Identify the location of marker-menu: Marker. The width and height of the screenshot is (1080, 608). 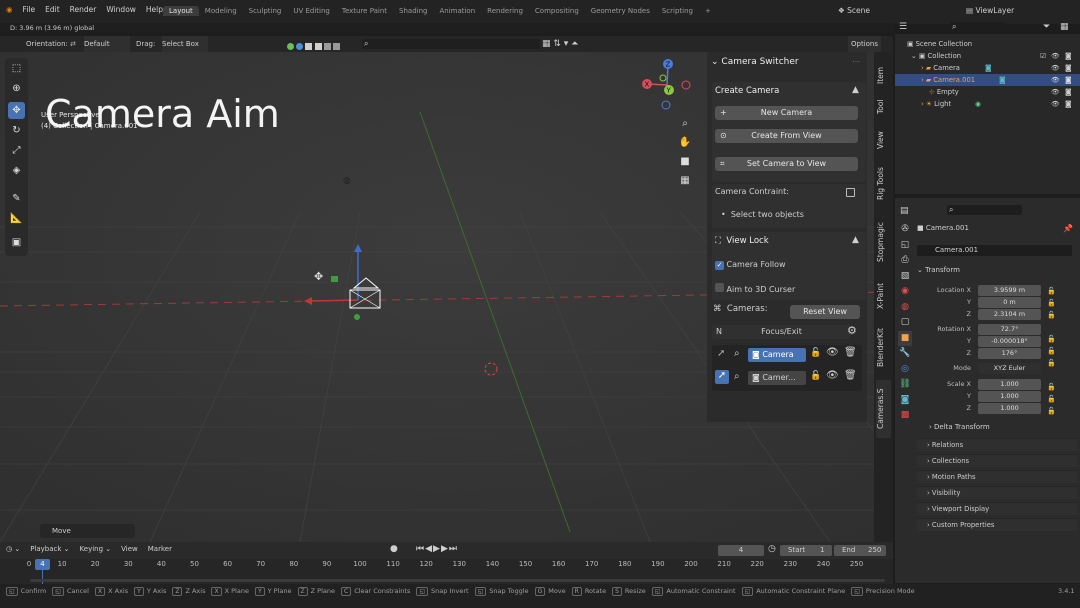
(160, 549).